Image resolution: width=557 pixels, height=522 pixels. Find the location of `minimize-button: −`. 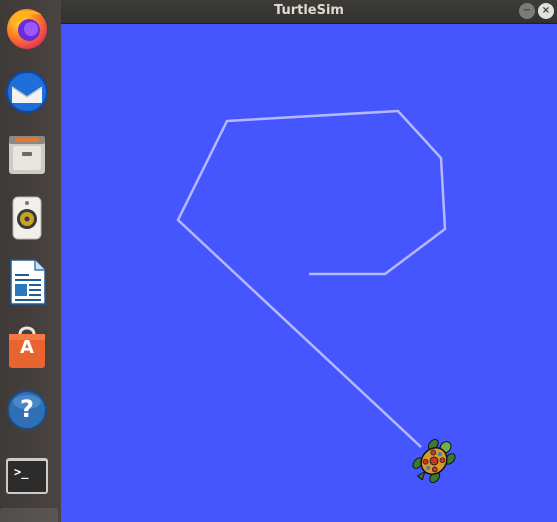

minimize-button: − is located at coordinates (527, 11).